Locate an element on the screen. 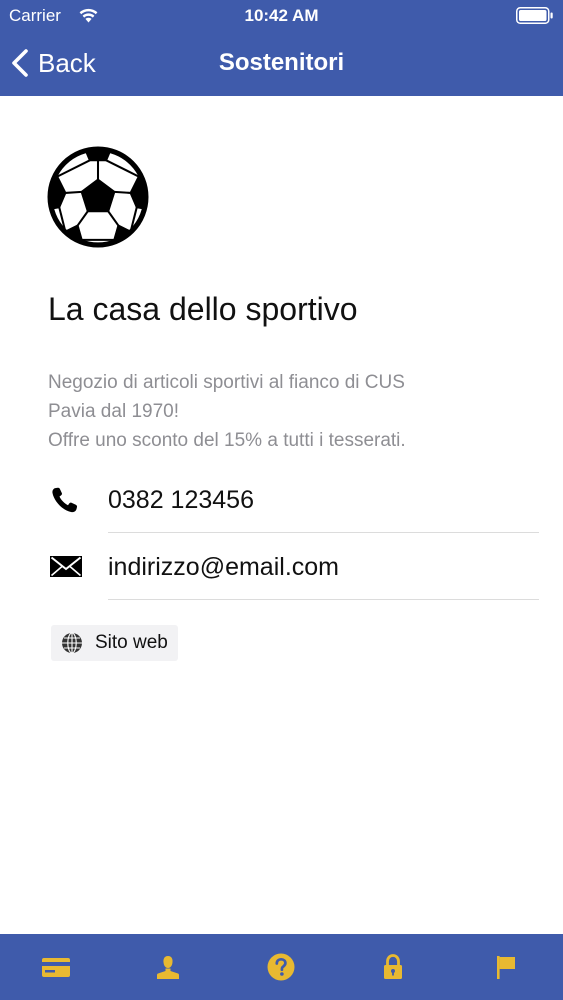 This screenshot has width=563, height=1000. phone-icon is located at coordinates (66, 500).